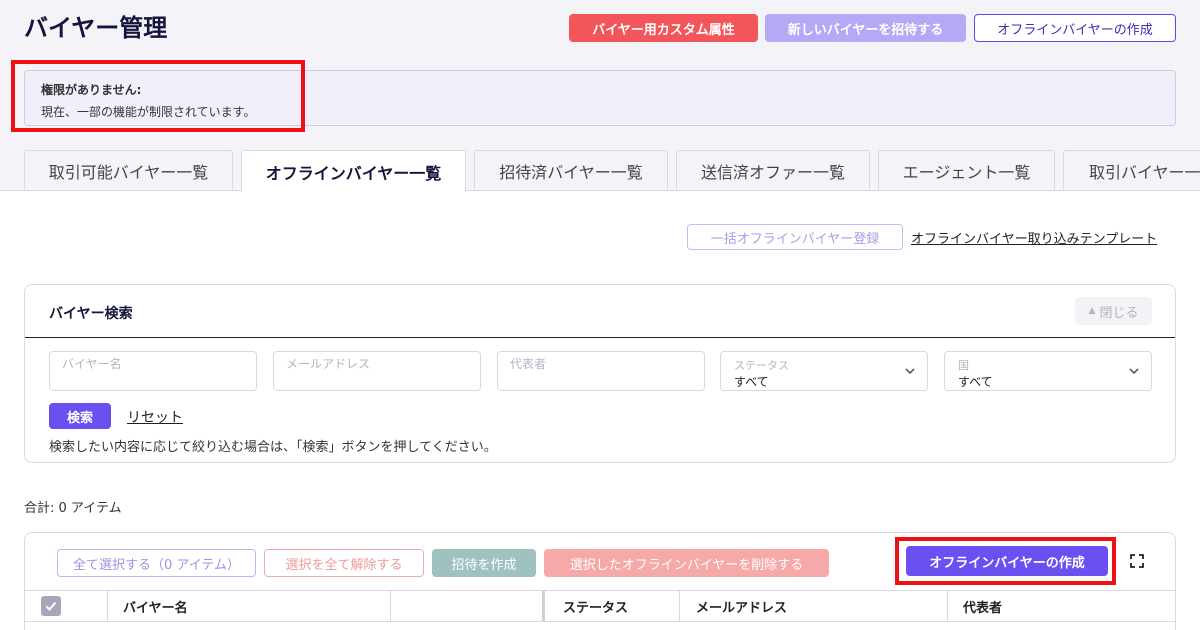 The height and width of the screenshot is (630, 1200). What do you see at coordinates (484, 563) in the screenshot?
I see `create-invite-button: 招待を作成` at bounding box center [484, 563].